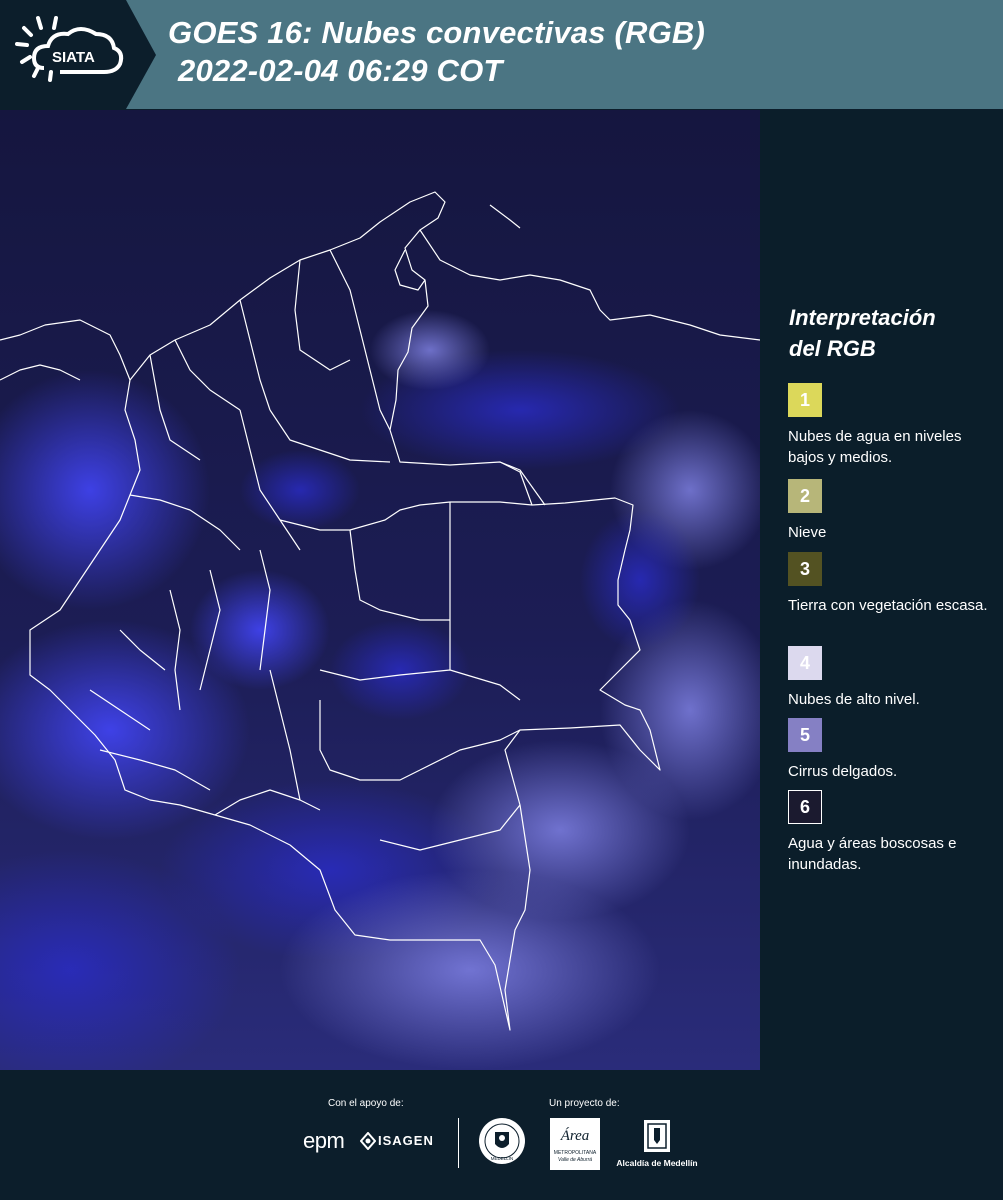 The image size is (1003, 1200). Describe the element at coordinates (437, 32) in the screenshot. I see `title-line-1: GOES 16: Nubes convectivas (RGB)` at that location.